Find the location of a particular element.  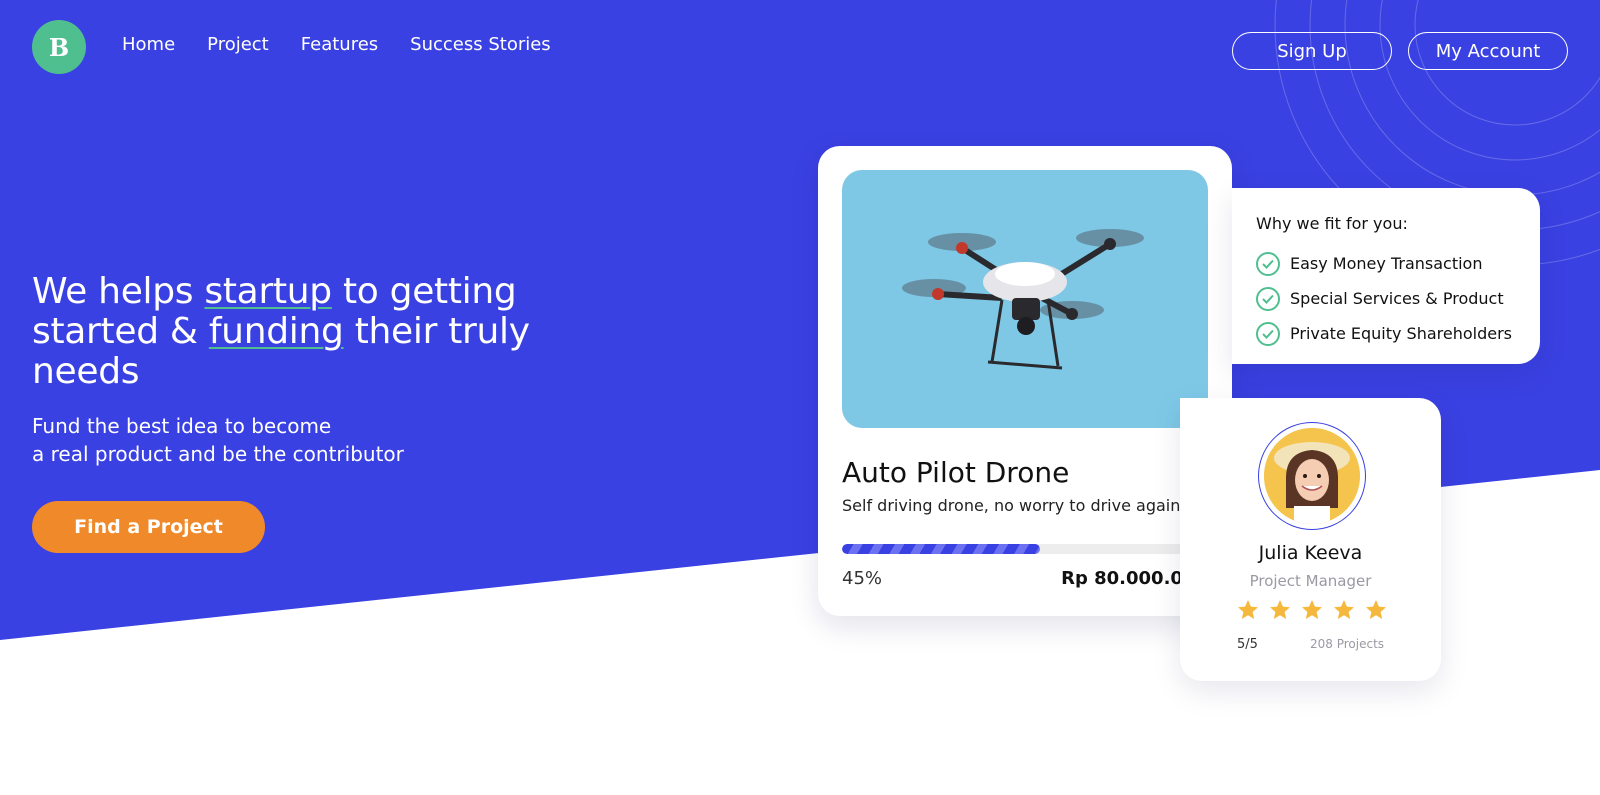

brand-logo: B is located at coordinates (59, 47).